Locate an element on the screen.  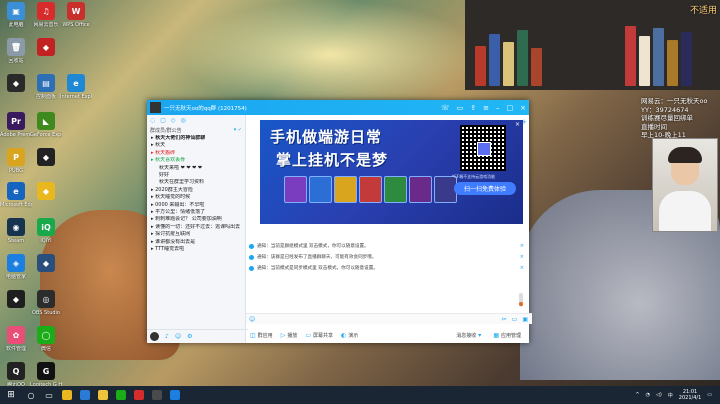
desktop-icon: ♫ 网易云音乐 is located at coordinates (46, 15).